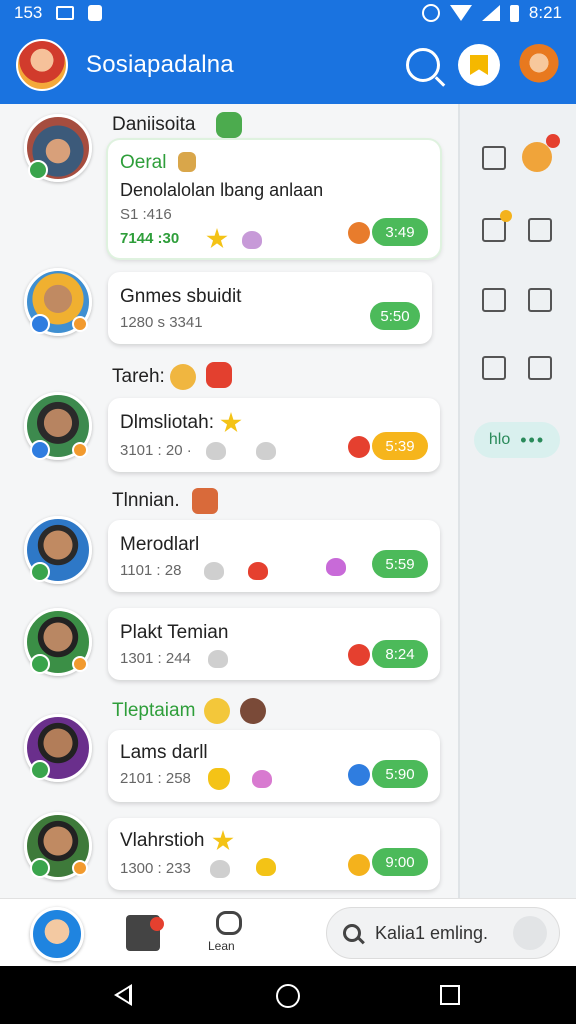 Image resolution: width=576 pixels, height=1024 pixels. What do you see at coordinates (181, 296) in the screenshot?
I see `item-name: Gnmes sbuidit` at bounding box center [181, 296].